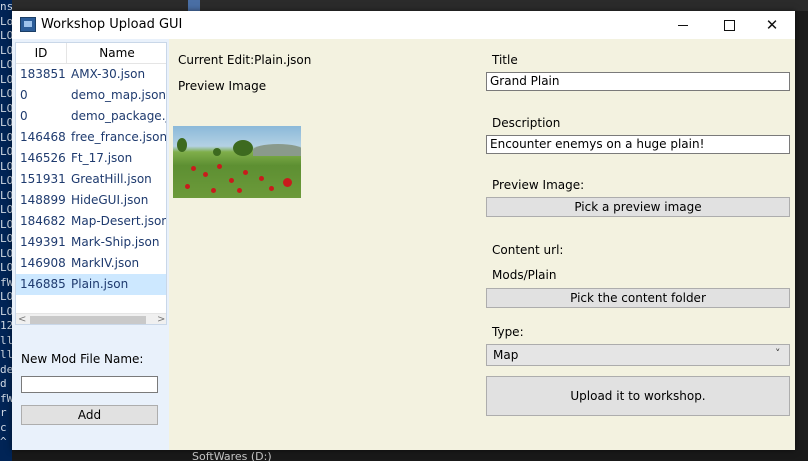  I want to click on description-label: Description, so click(526, 123).